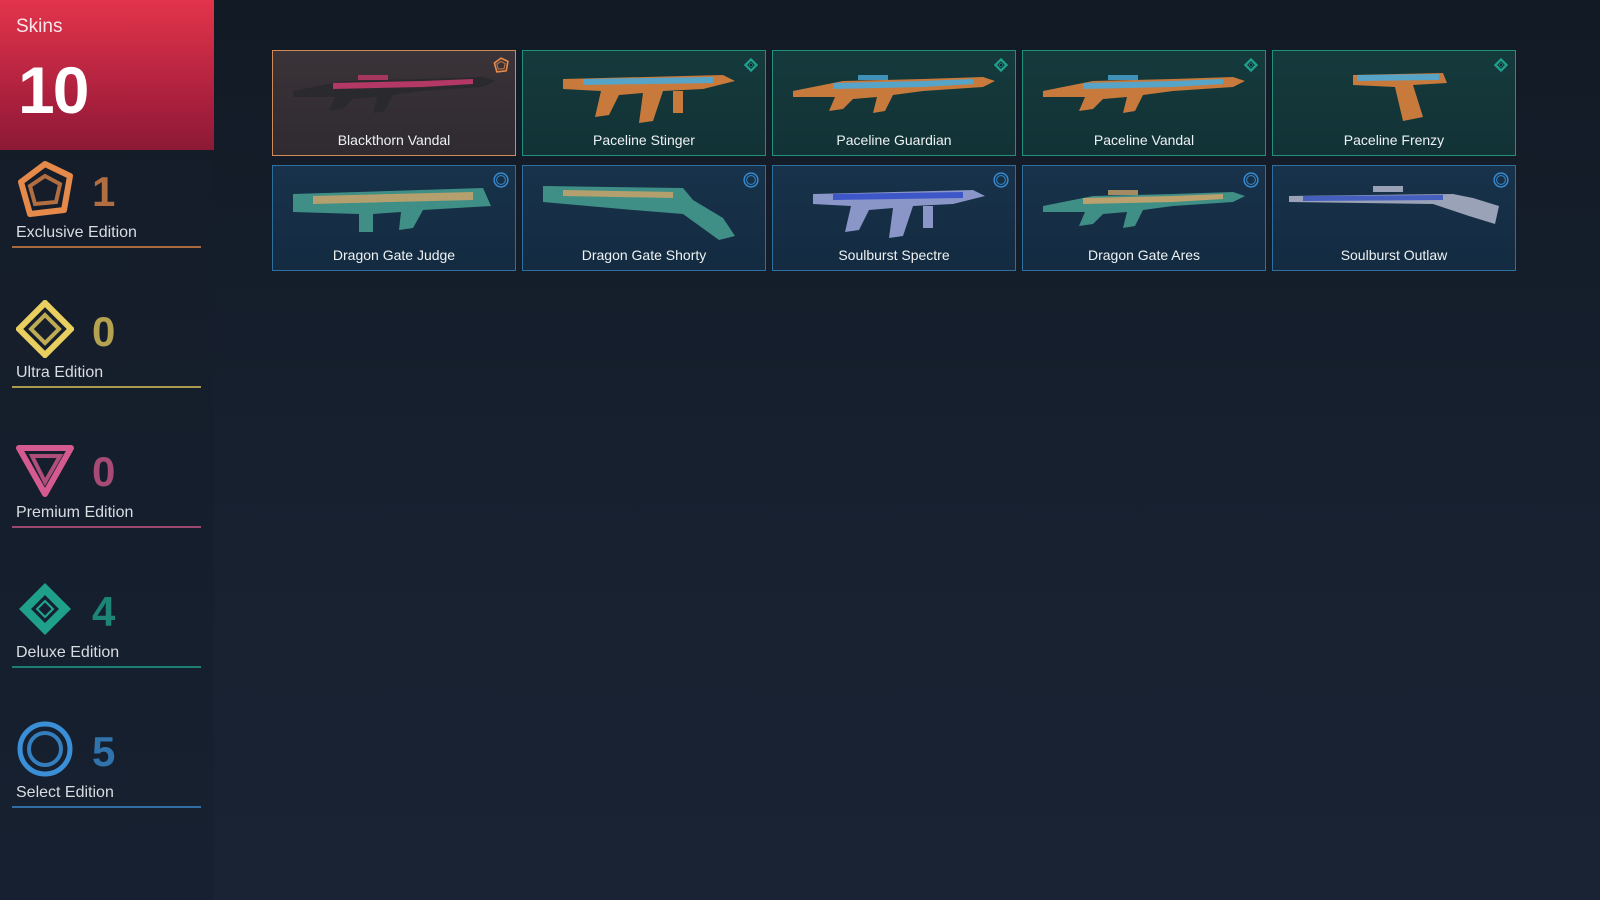 The width and height of the screenshot is (1600, 900). I want to click on skin-name: Dragon Gate Ares, so click(1144, 255).